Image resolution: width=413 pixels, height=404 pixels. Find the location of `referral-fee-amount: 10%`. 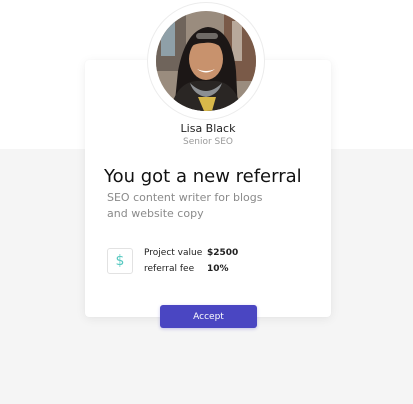

referral-fee-amount: 10% is located at coordinates (218, 269).